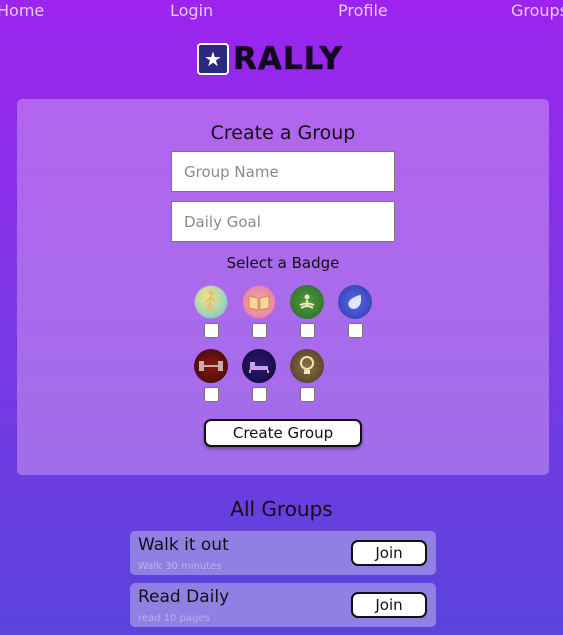  What do you see at coordinates (184, 597) in the screenshot?
I see `group-name: Read Daily` at bounding box center [184, 597].